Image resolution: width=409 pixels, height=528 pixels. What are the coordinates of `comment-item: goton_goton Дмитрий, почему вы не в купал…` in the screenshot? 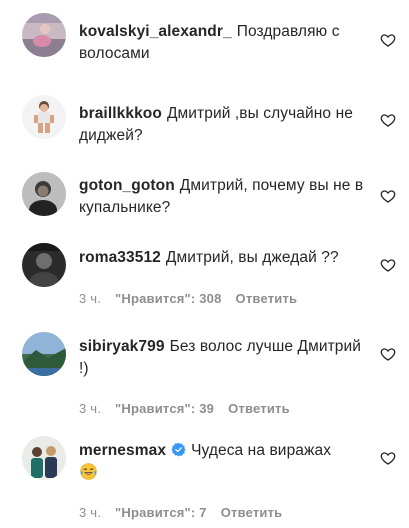 It's located at (204, 197).